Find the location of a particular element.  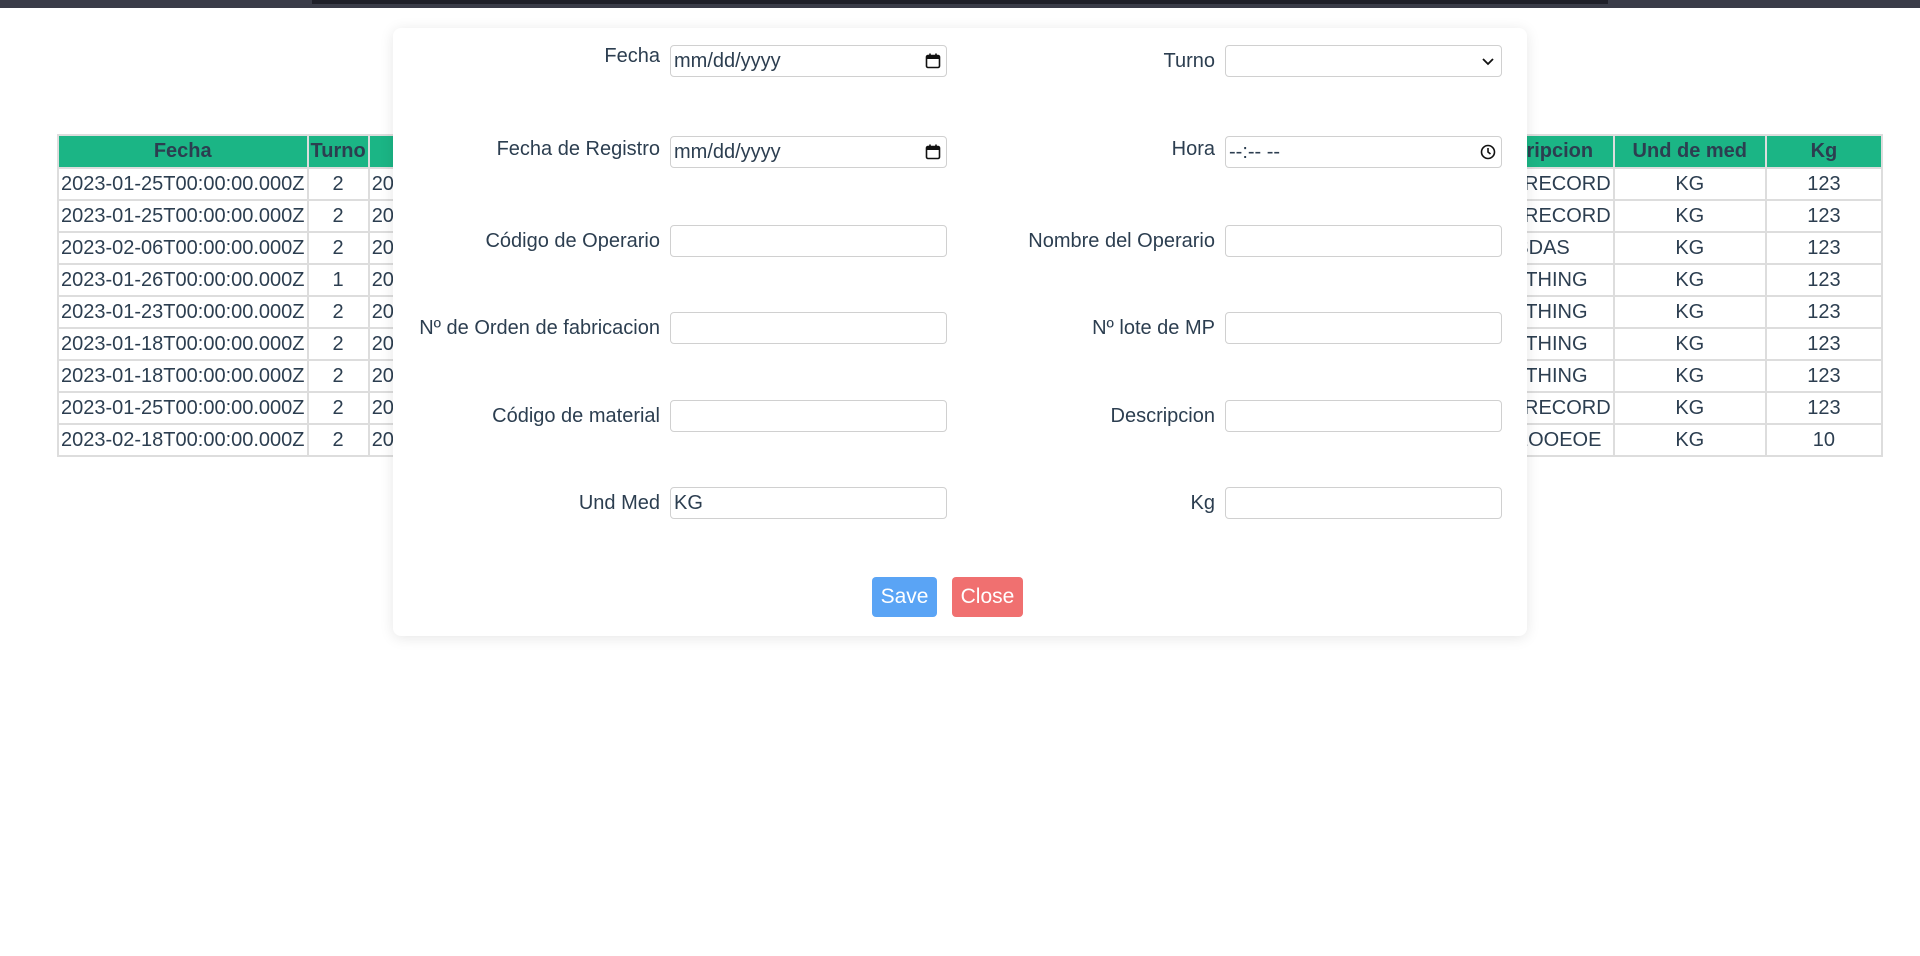

kg-label: Kg is located at coordinates (1202, 503).